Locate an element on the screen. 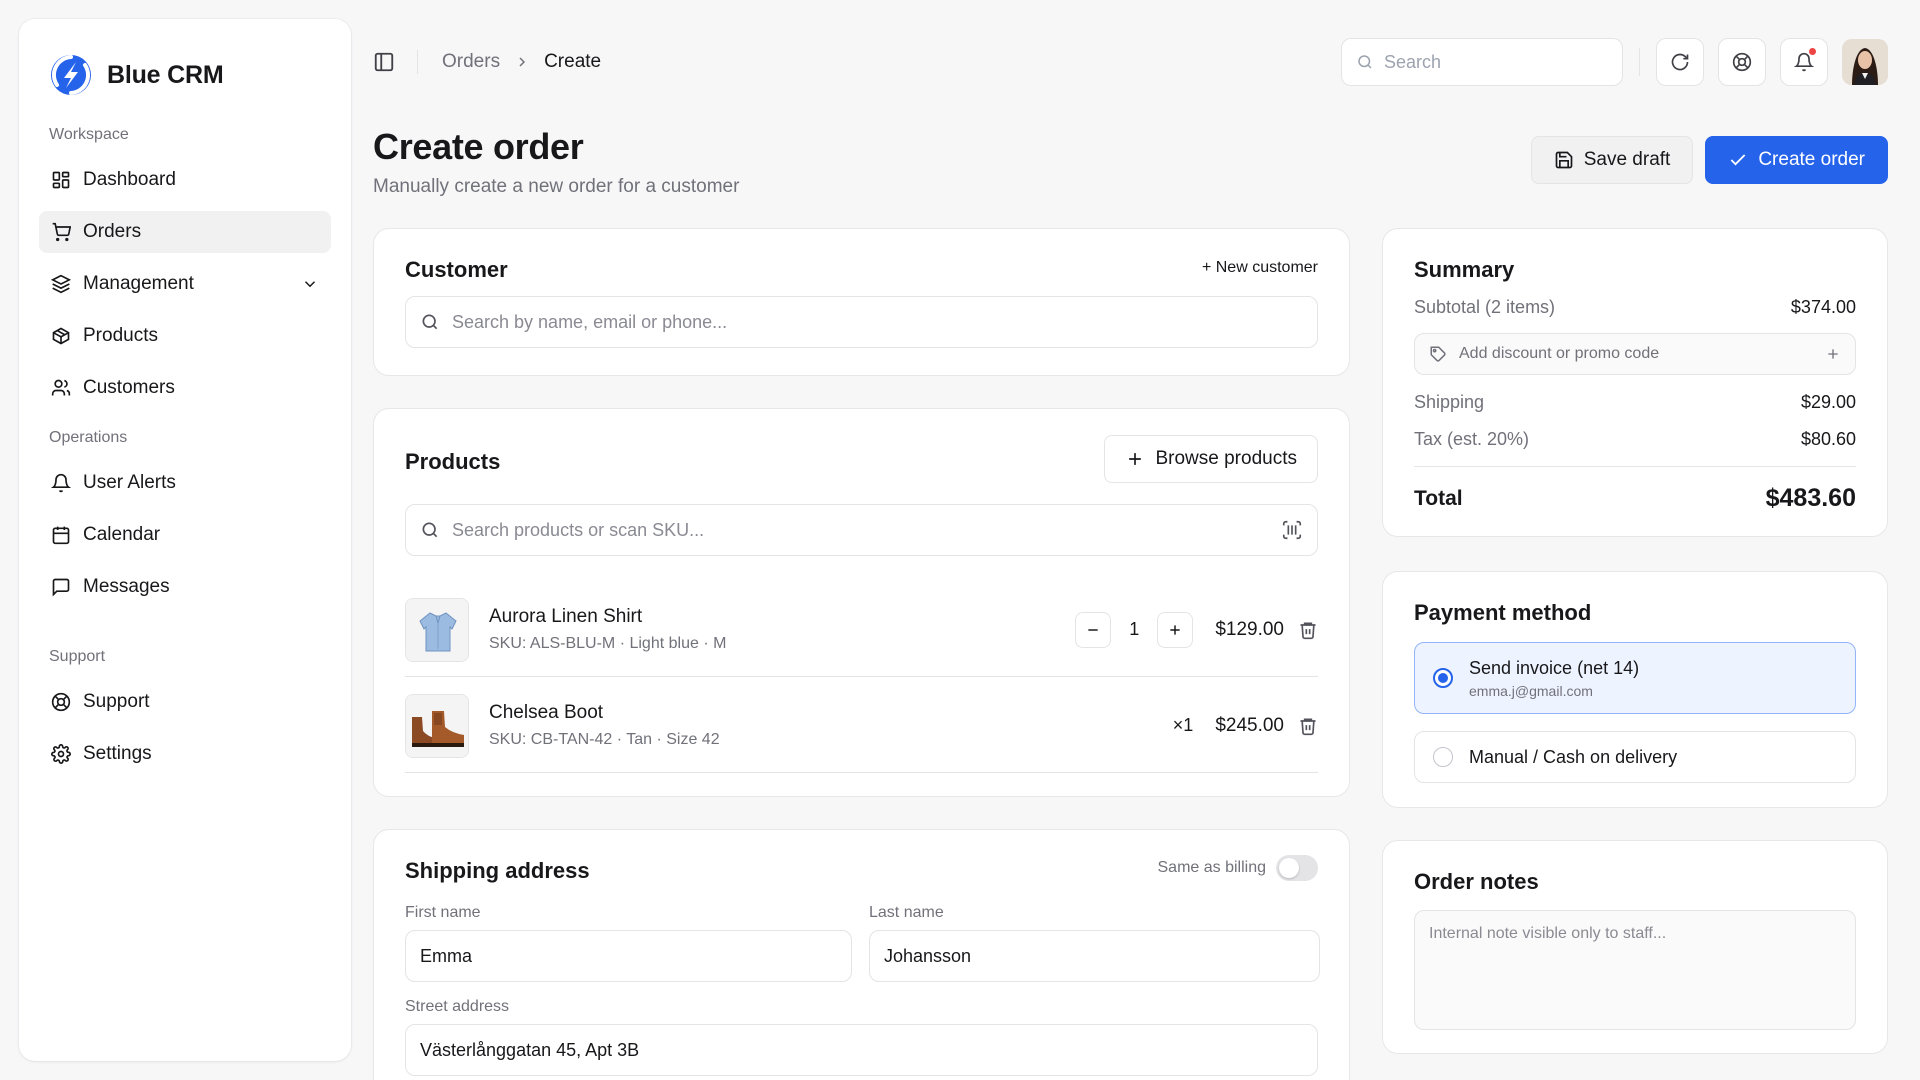  sidebar-item-user-alerts: User Alerts is located at coordinates (185, 483).